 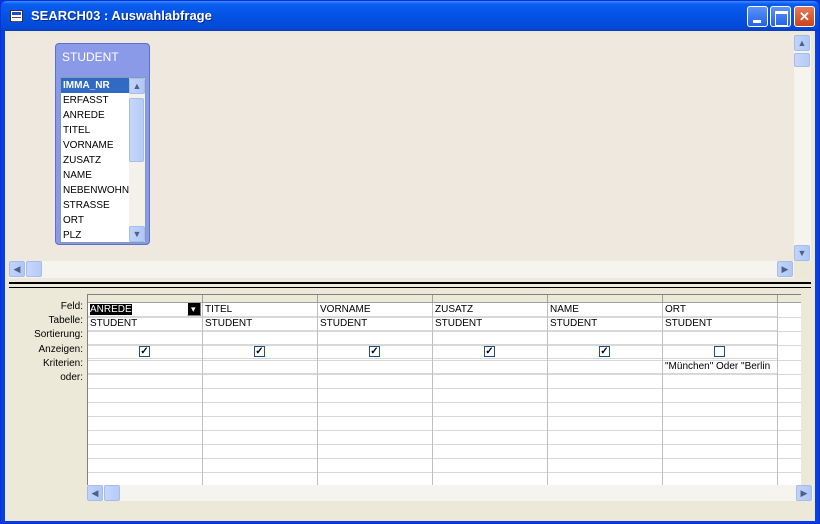 What do you see at coordinates (96, 205) in the screenshot?
I see `field-list-item: STRASSE` at bounding box center [96, 205].